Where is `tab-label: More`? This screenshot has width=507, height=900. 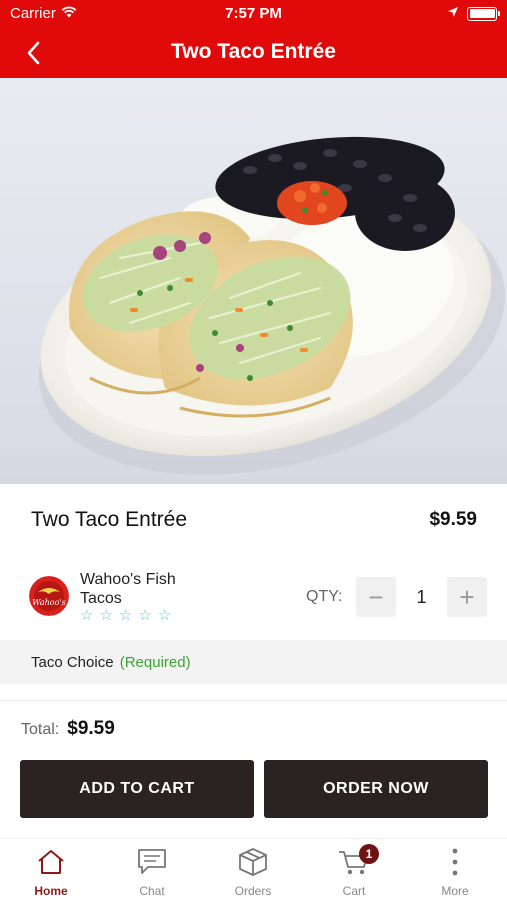
tab-label: More is located at coordinates (455, 891).